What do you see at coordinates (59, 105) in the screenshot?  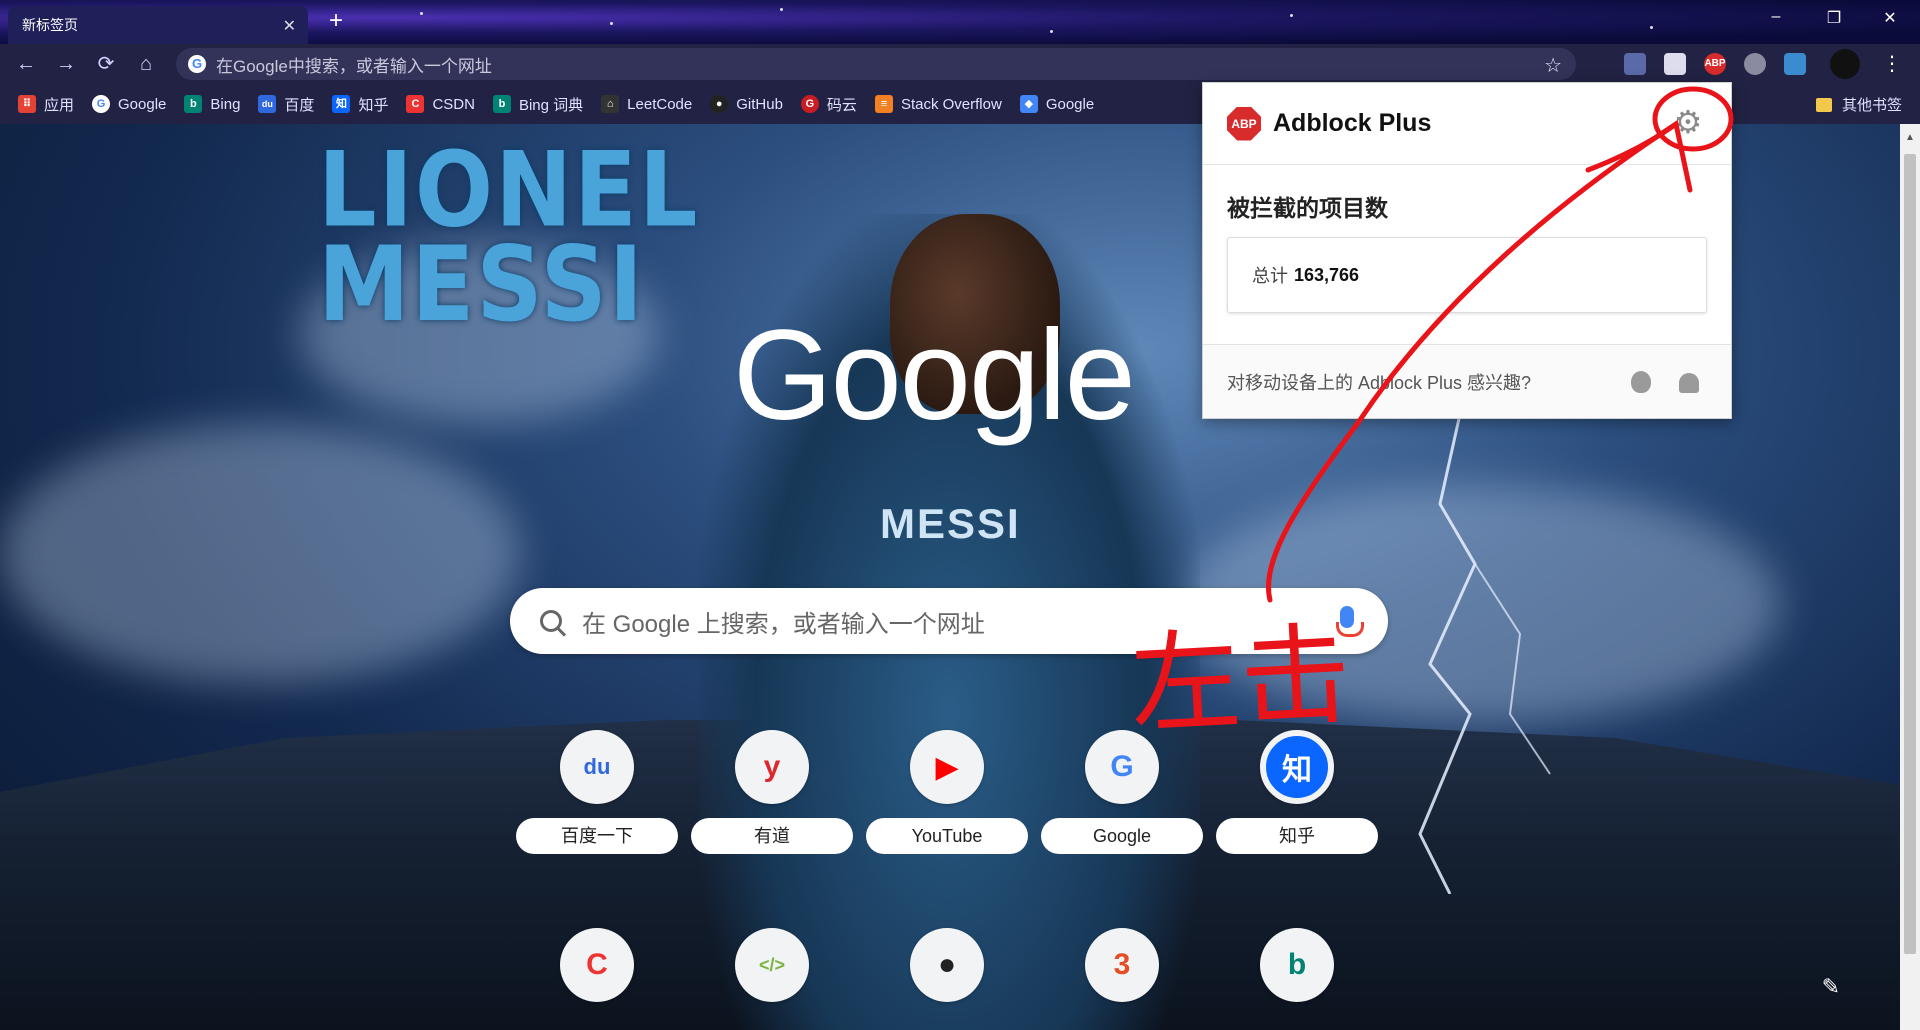 I see `bookmark-label: 应用` at bounding box center [59, 105].